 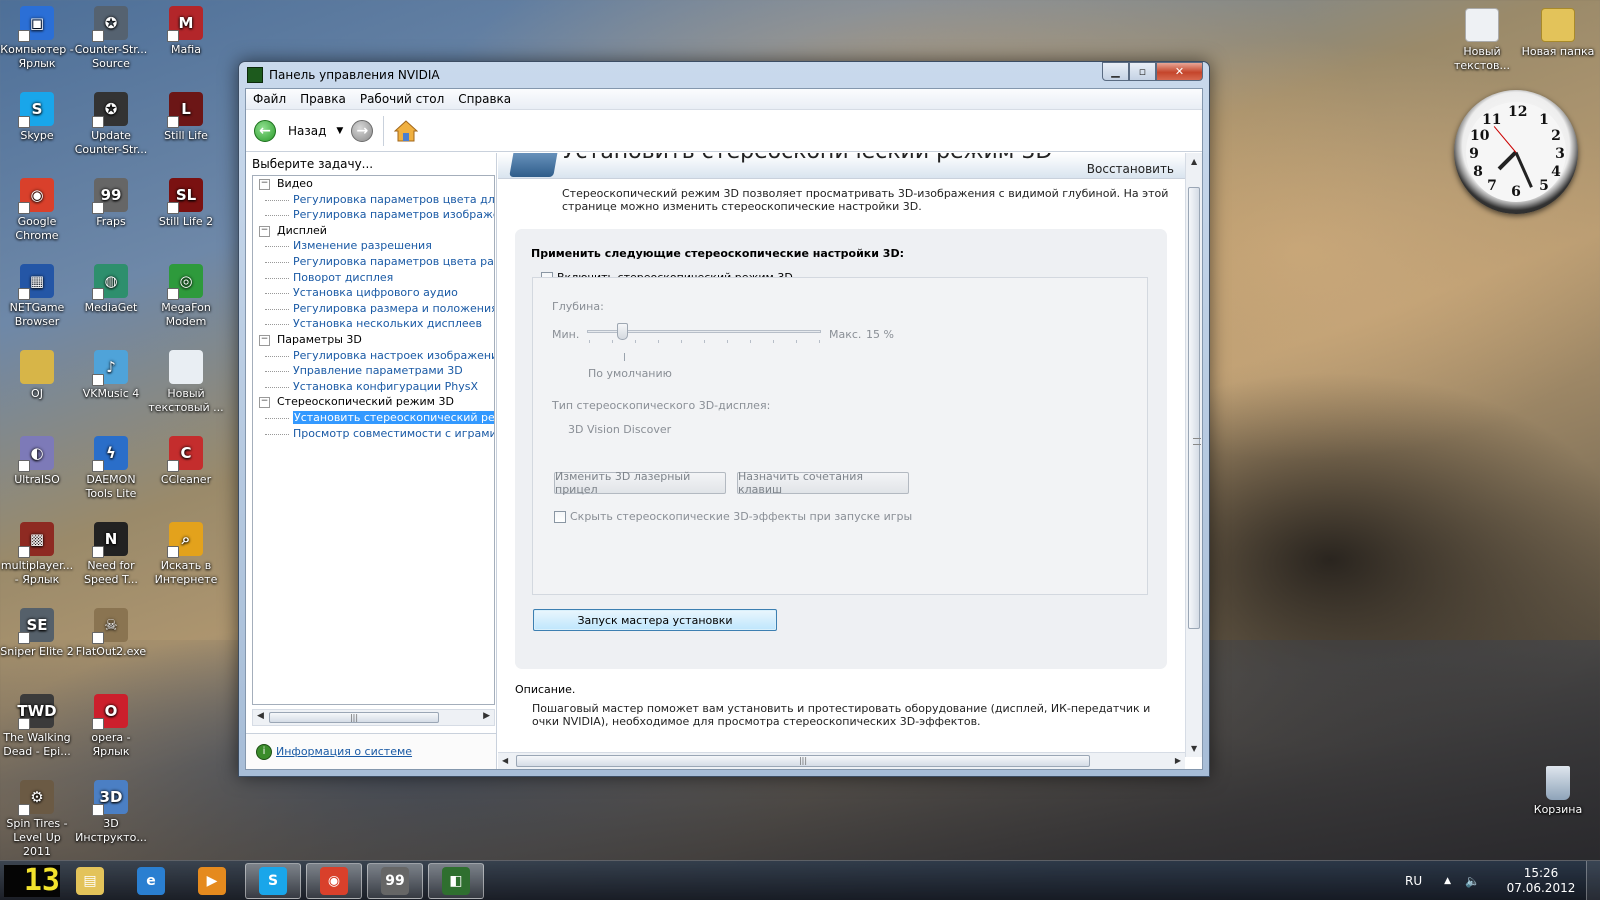 I want to click on desktop-icon: C CCleaner, so click(x=186, y=461).